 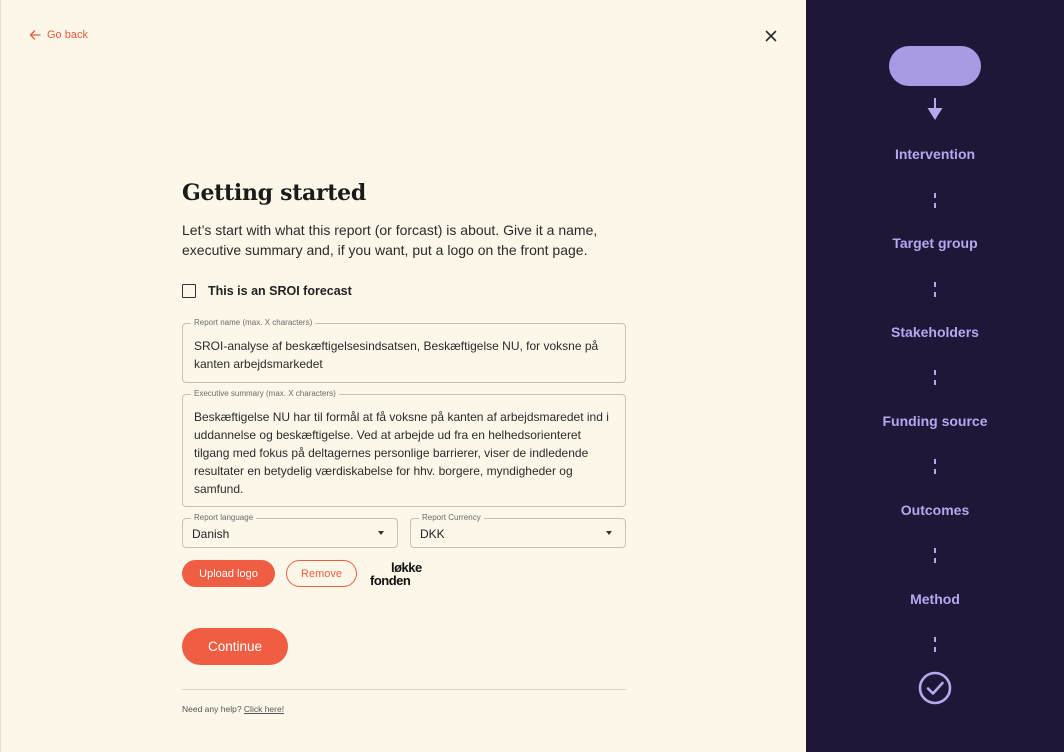 What do you see at coordinates (211, 534) in the screenshot?
I see `report-language-value: Danish` at bounding box center [211, 534].